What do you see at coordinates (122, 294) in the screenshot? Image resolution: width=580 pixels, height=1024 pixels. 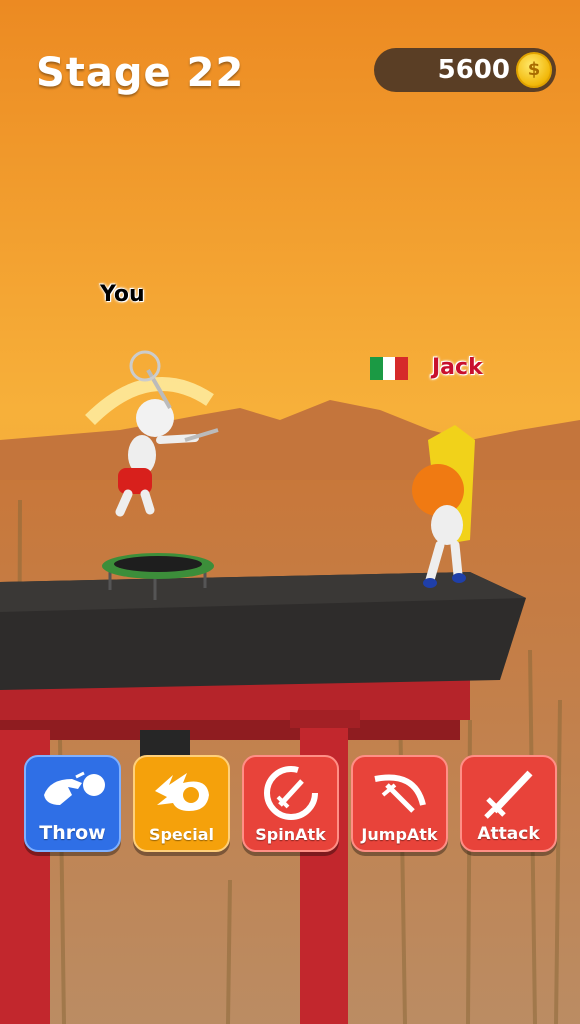 I see `player-name-tag: You` at bounding box center [122, 294].